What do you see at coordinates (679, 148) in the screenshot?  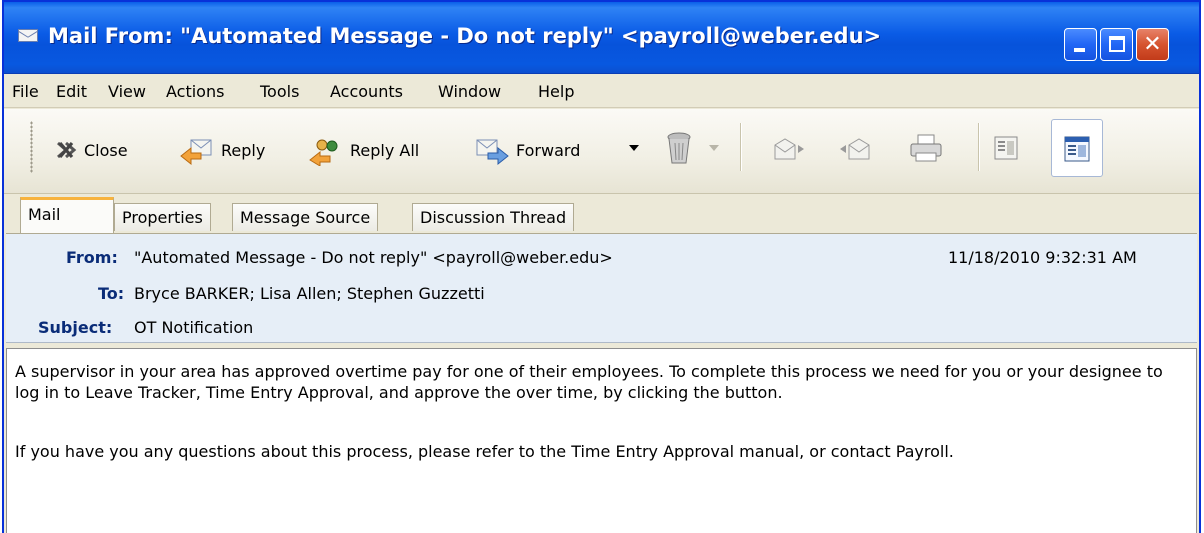 I see `trash-icon` at bounding box center [679, 148].